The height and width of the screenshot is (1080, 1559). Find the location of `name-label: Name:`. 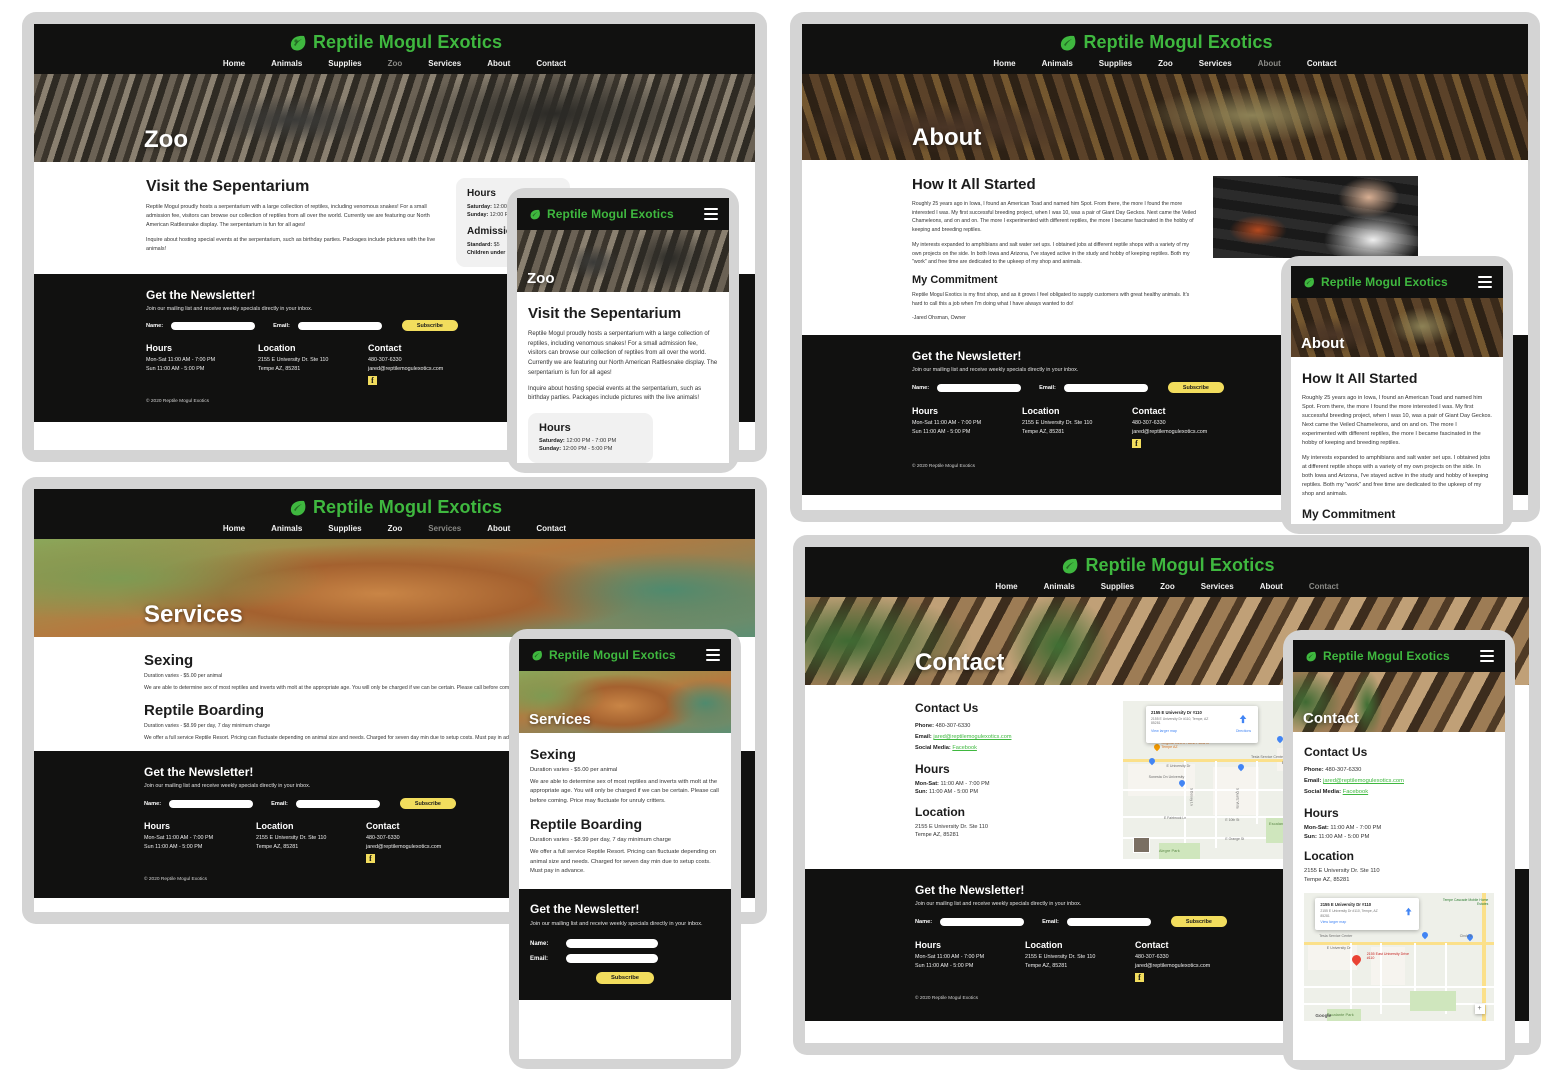

name-label: Name: is located at coordinates (921, 387).